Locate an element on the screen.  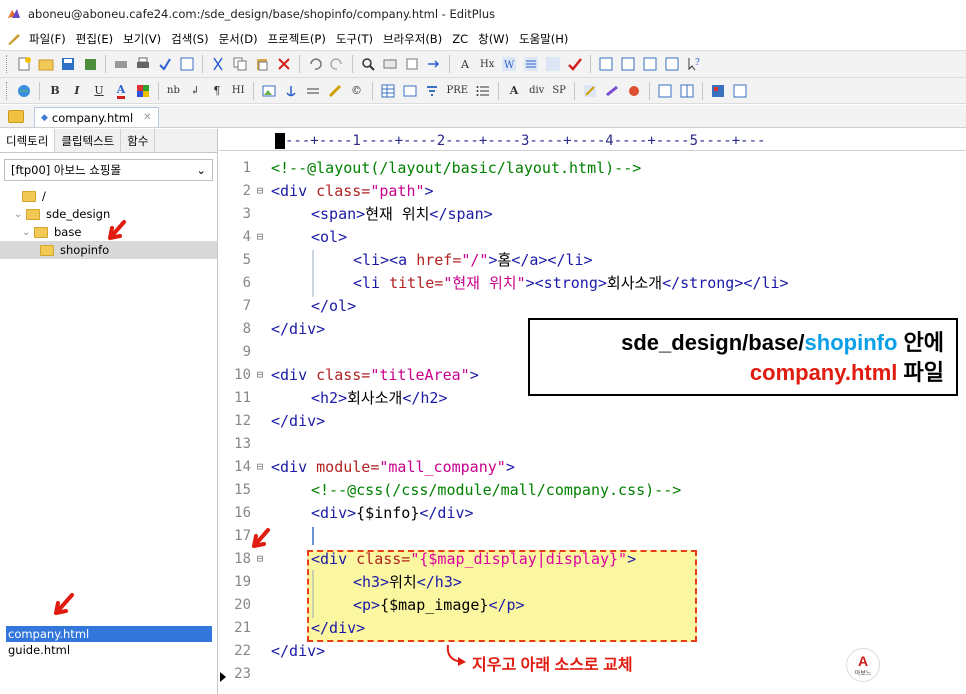
callout-suffix: 안에 is located at coordinates (920, 342).